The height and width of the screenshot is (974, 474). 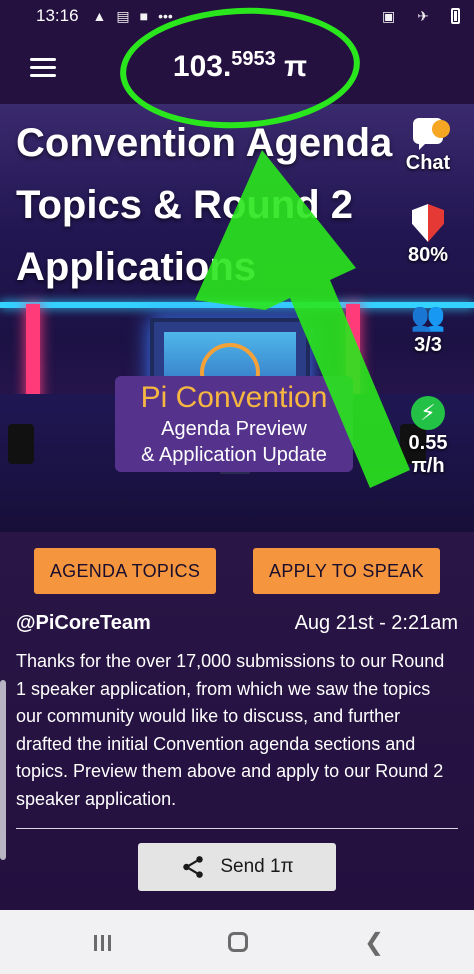 I want to click on mining-rate-widget: ⚡ 0.55 π/h, so click(x=428, y=437).